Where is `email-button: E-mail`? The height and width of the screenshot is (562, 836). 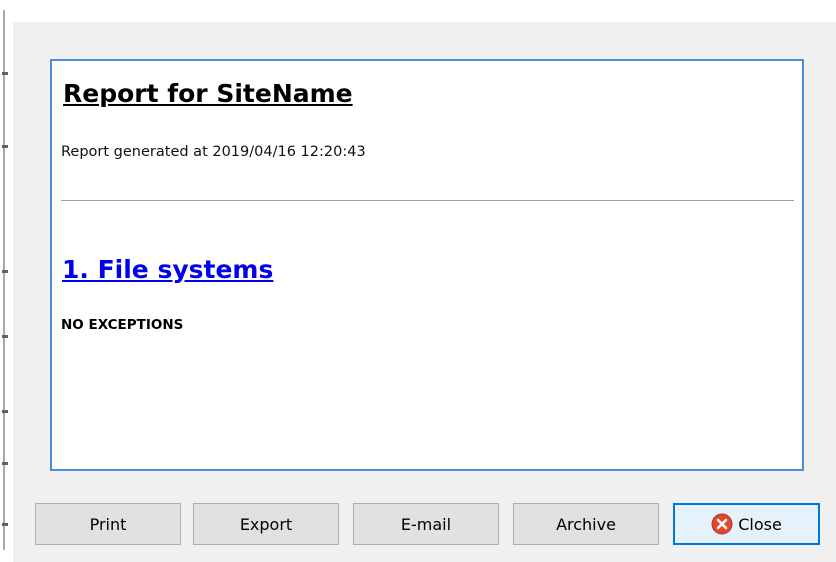 email-button: E-mail is located at coordinates (426, 524).